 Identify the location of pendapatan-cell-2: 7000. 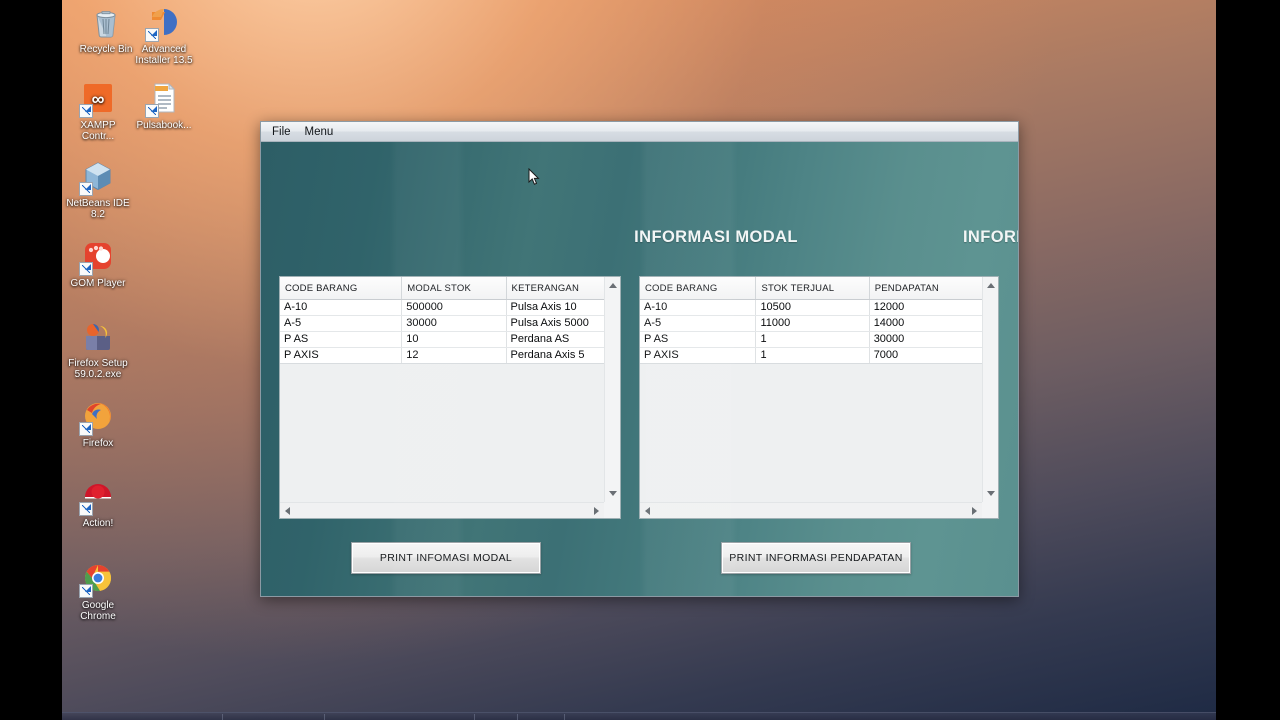
(925, 355).